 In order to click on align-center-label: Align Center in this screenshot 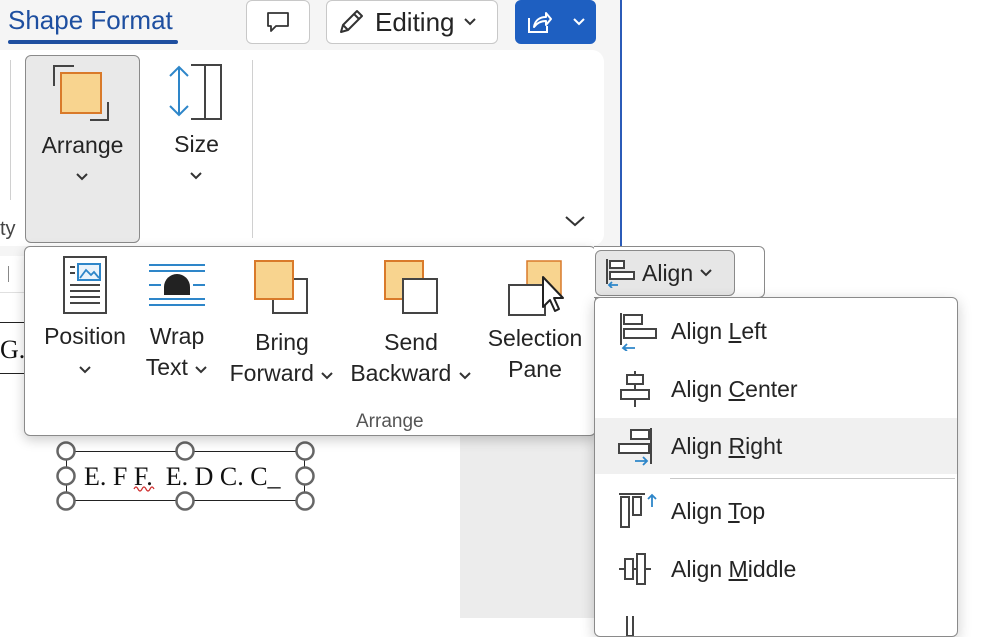, I will do `click(734, 389)`.